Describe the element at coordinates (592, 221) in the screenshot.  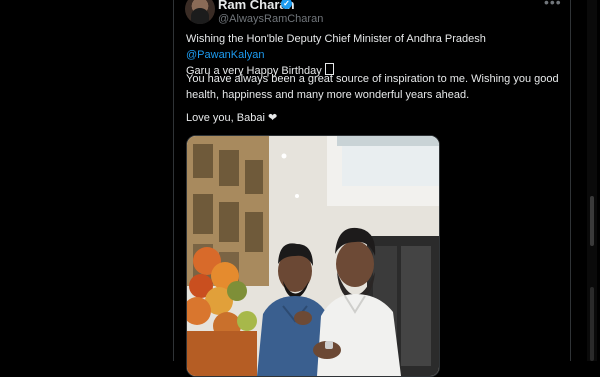
I see `scrollbar-thumb` at that location.